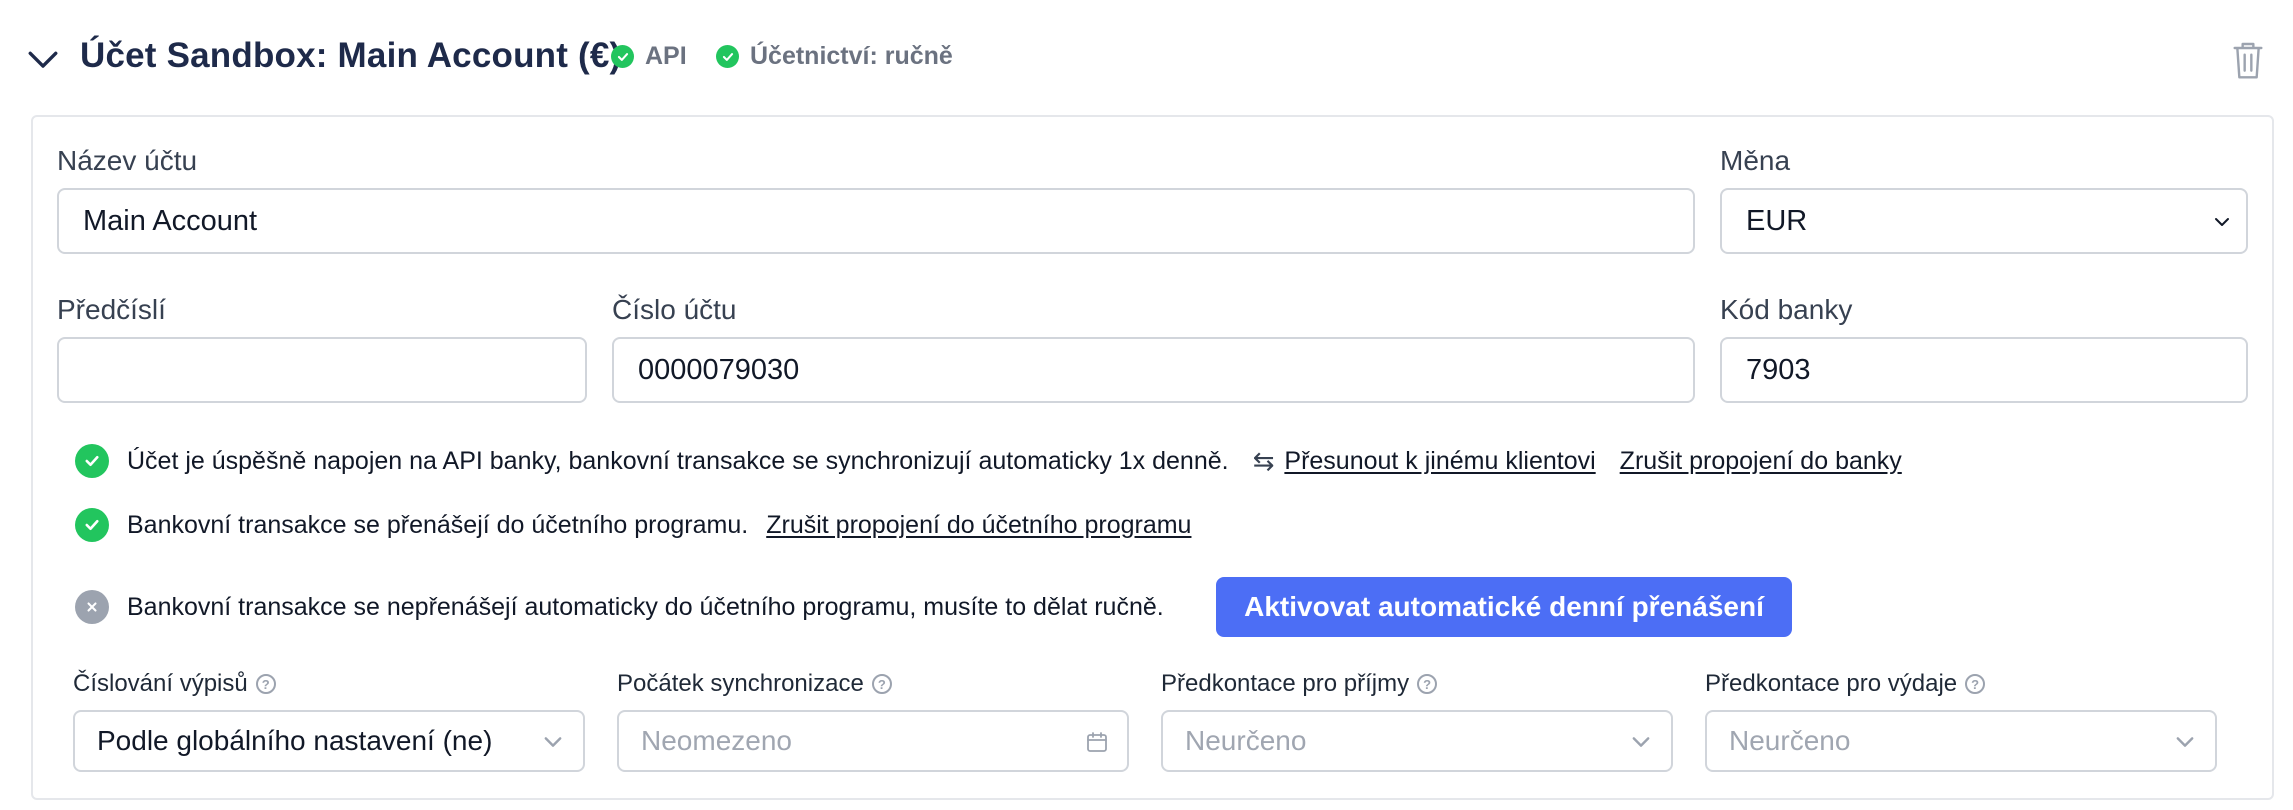 The height and width of the screenshot is (810, 2293). I want to click on account-name-label: Název účtu, so click(127, 160).